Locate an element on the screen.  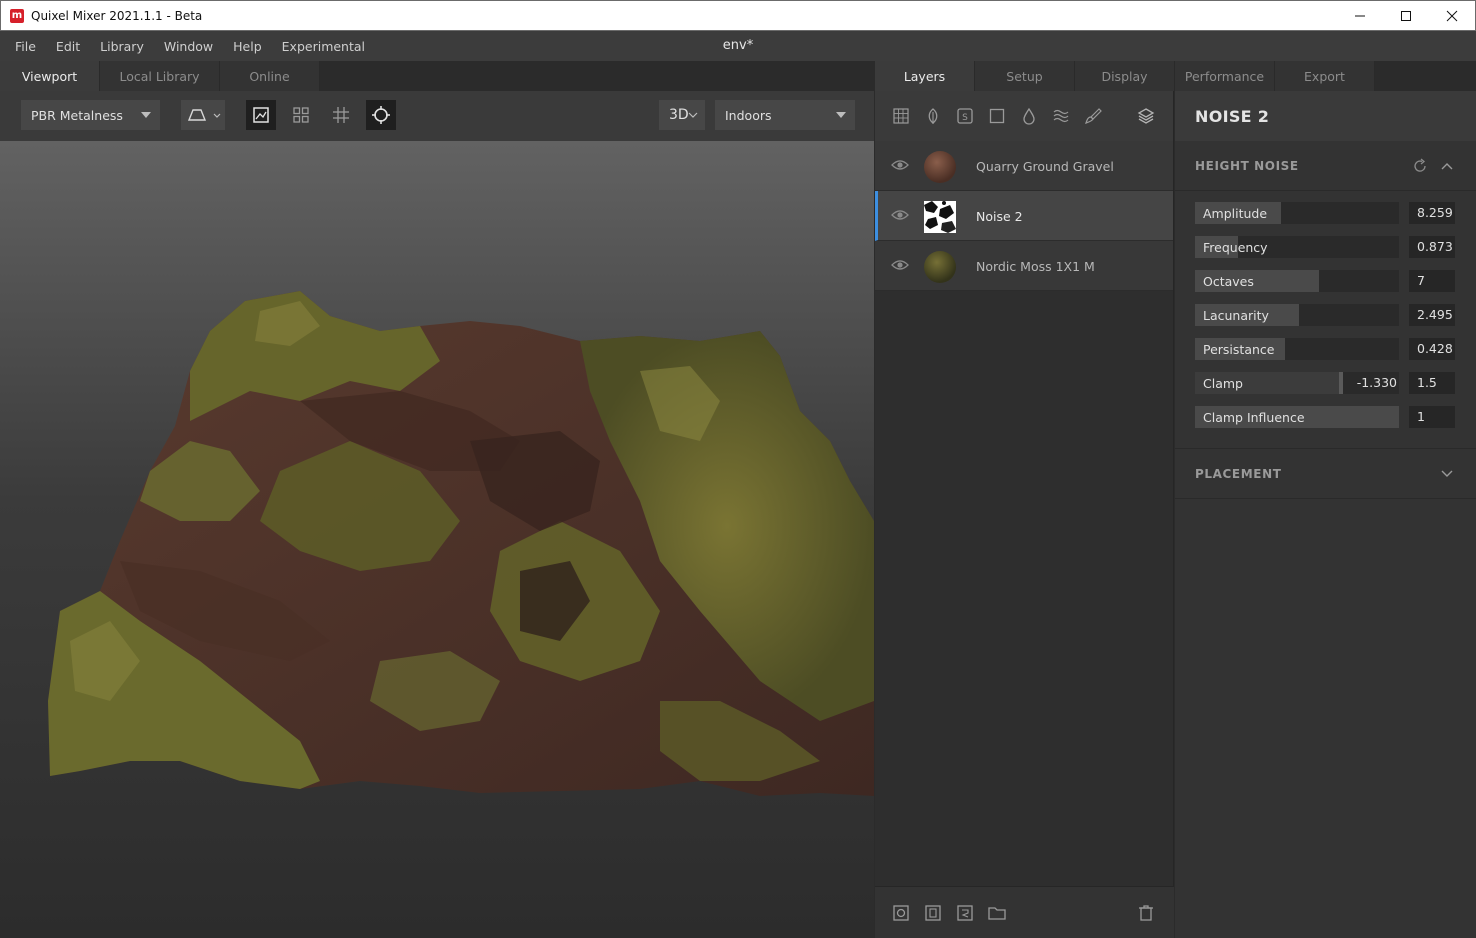
add-fill-layer-button is located at coordinates (1029, 116).